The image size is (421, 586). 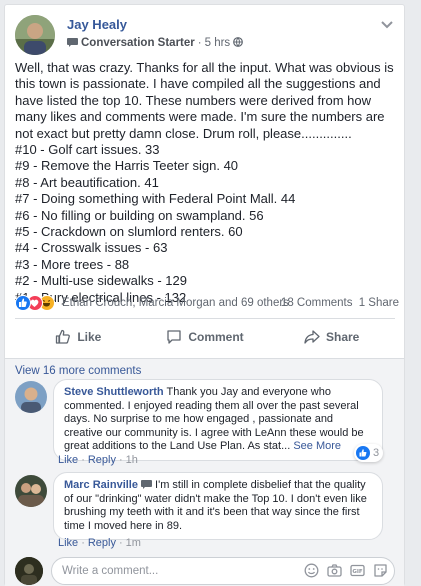 What do you see at coordinates (218, 43) in the screenshot?
I see `post-time: 5 hrs` at bounding box center [218, 43].